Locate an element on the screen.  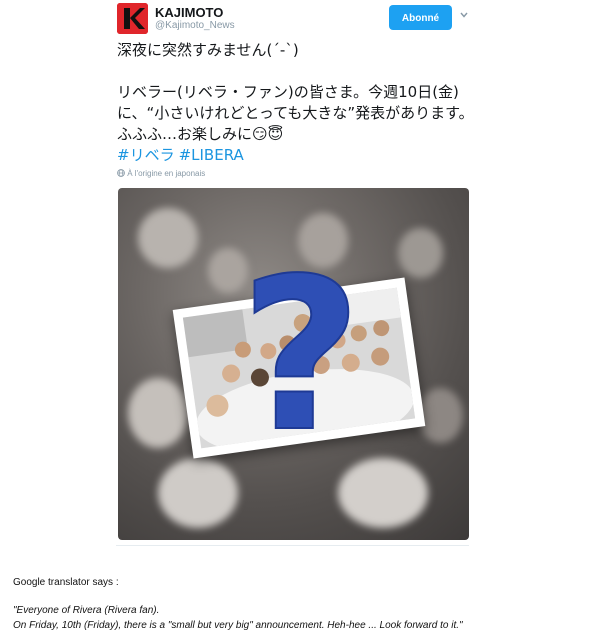
translation-note-label: À l'origine en japonais is located at coordinates (166, 173).